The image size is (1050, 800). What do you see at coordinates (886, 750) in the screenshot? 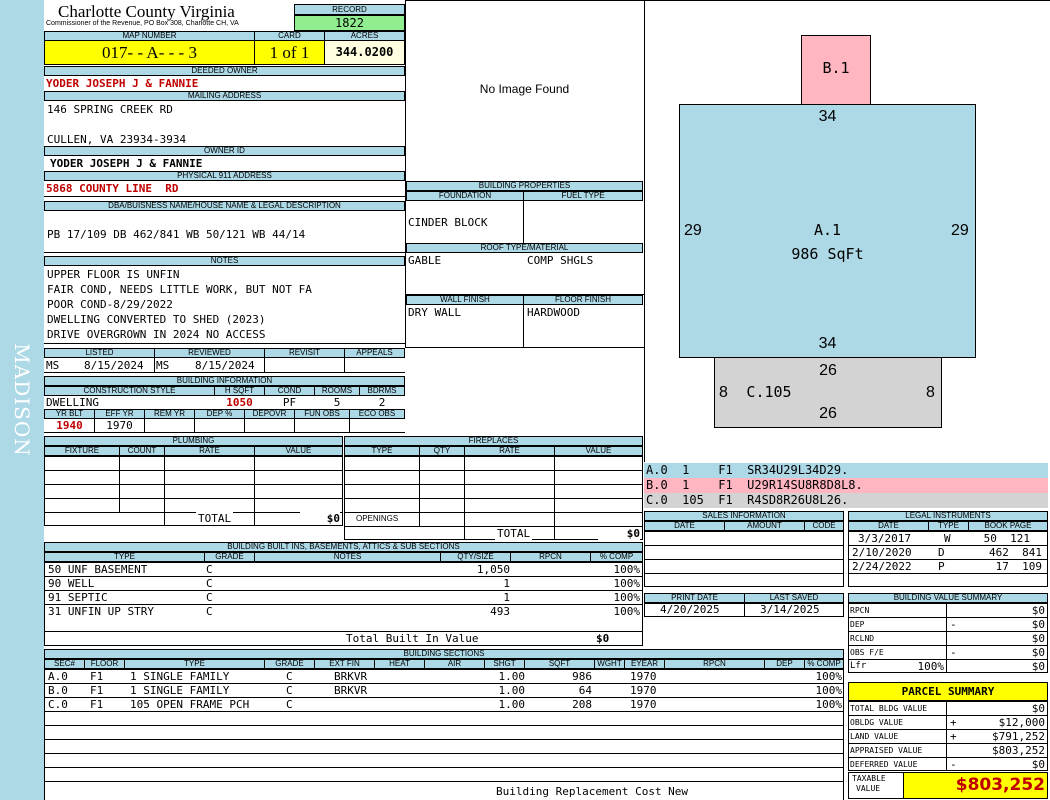
I see `parcel-label-cell: APPRAISED VALUE` at bounding box center [886, 750].